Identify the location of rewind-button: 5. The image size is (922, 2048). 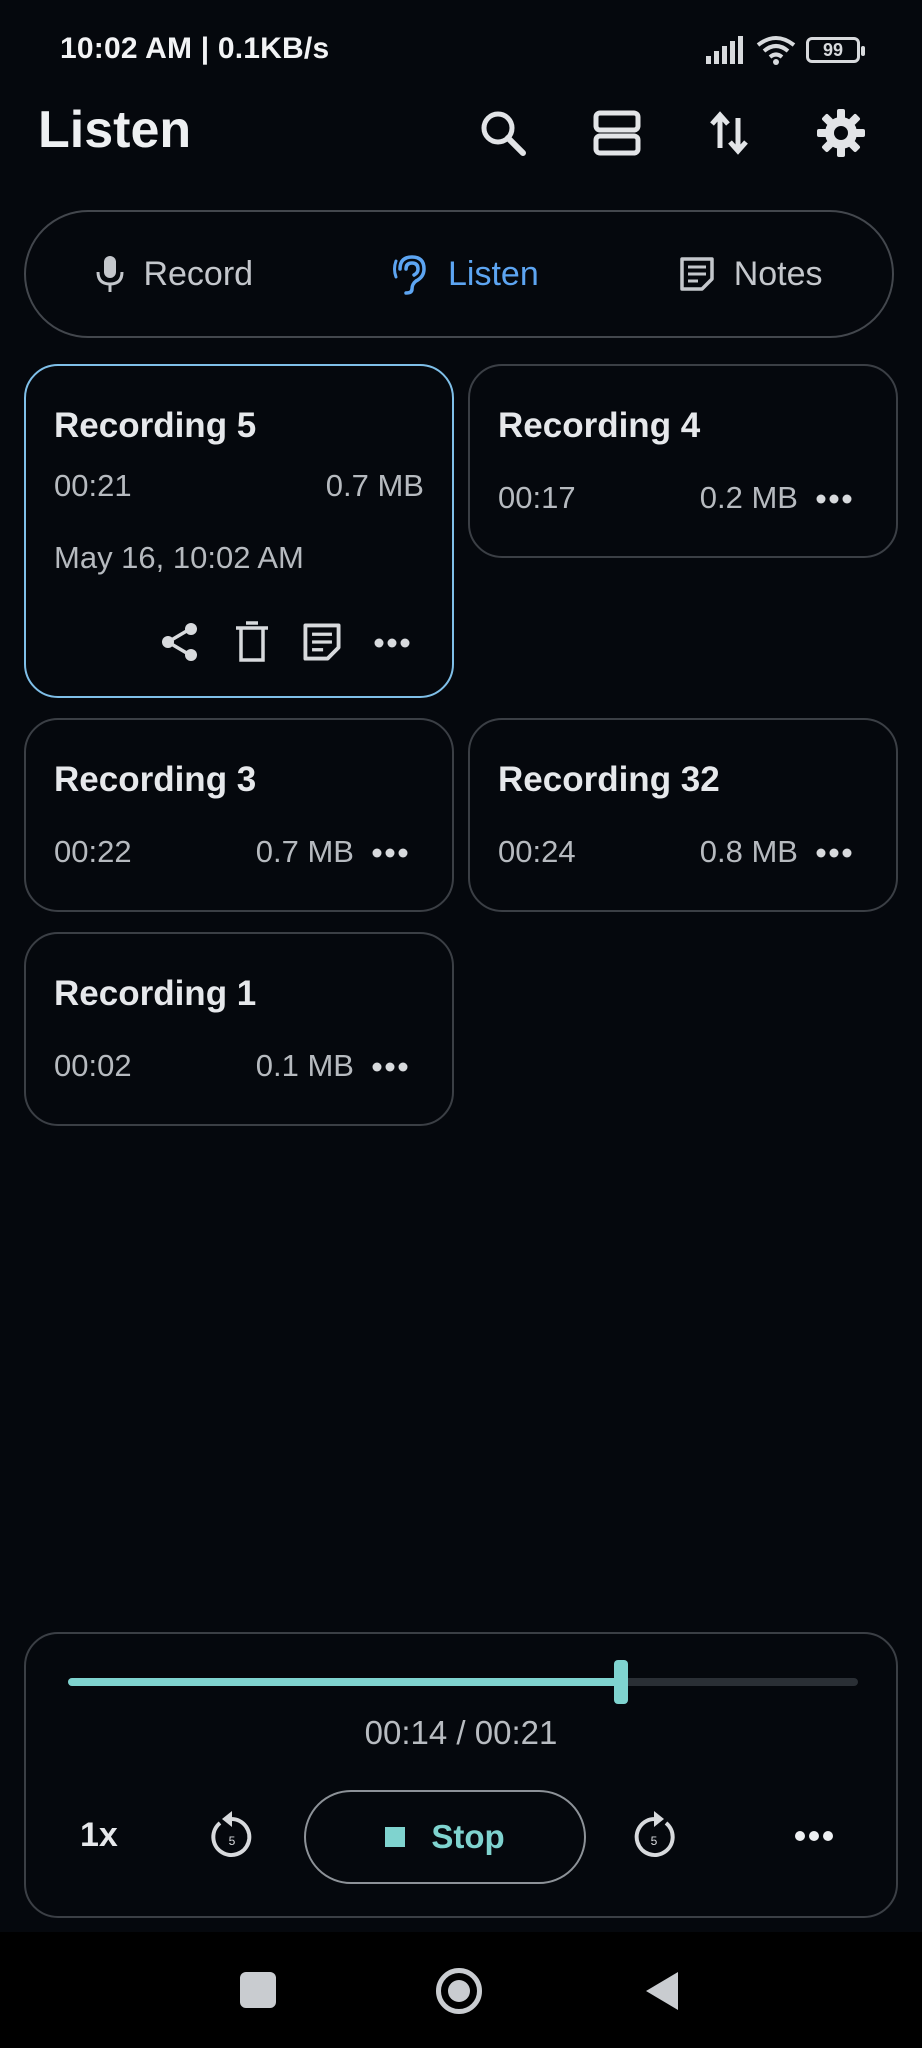
(232, 1836).